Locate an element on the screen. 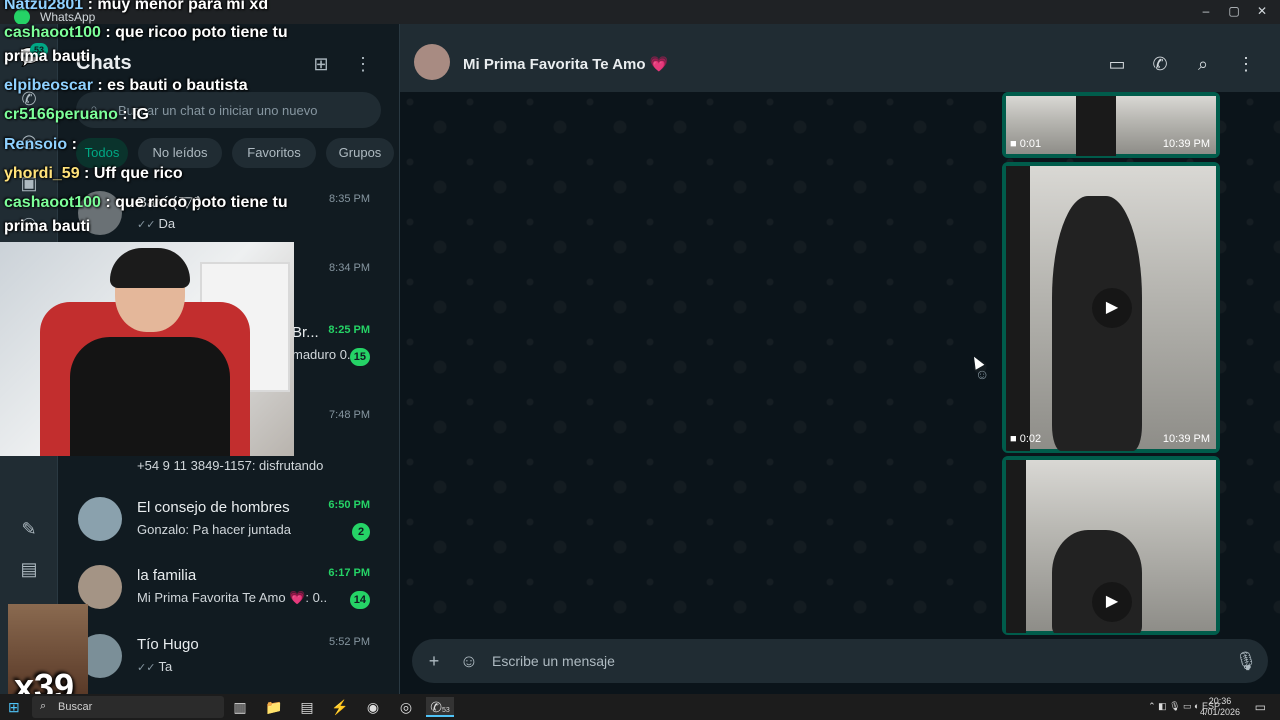 The image size is (1280, 720). chat-preview: +54 9 11 3849-1157: disfrutando is located at coordinates (230, 465).